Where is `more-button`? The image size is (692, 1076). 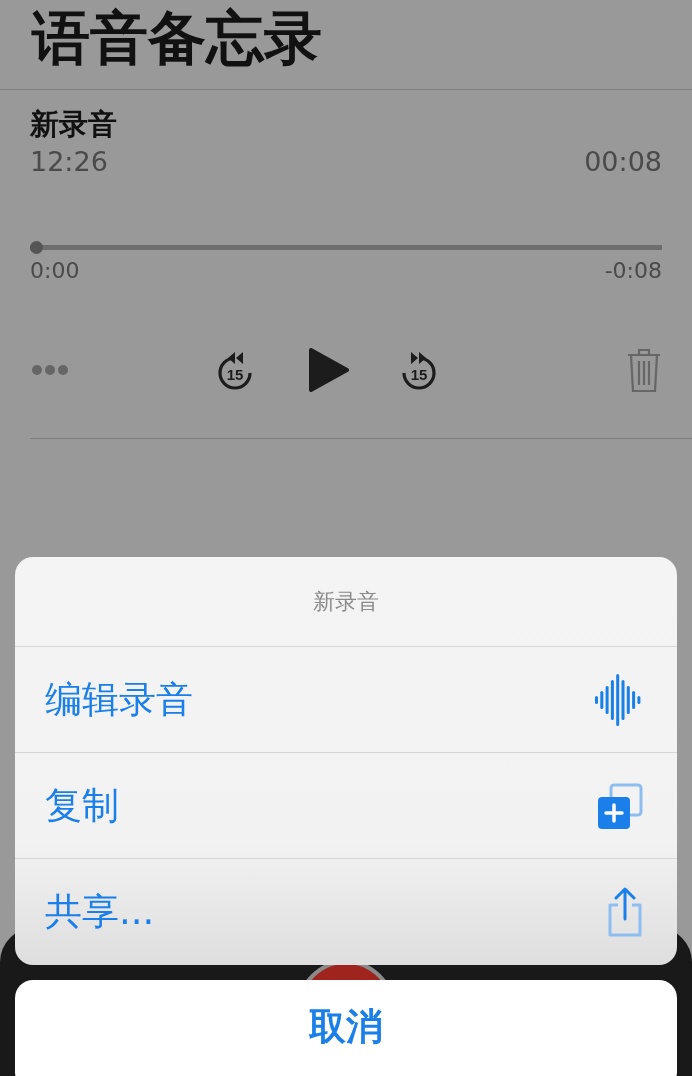
more-button is located at coordinates (50, 370).